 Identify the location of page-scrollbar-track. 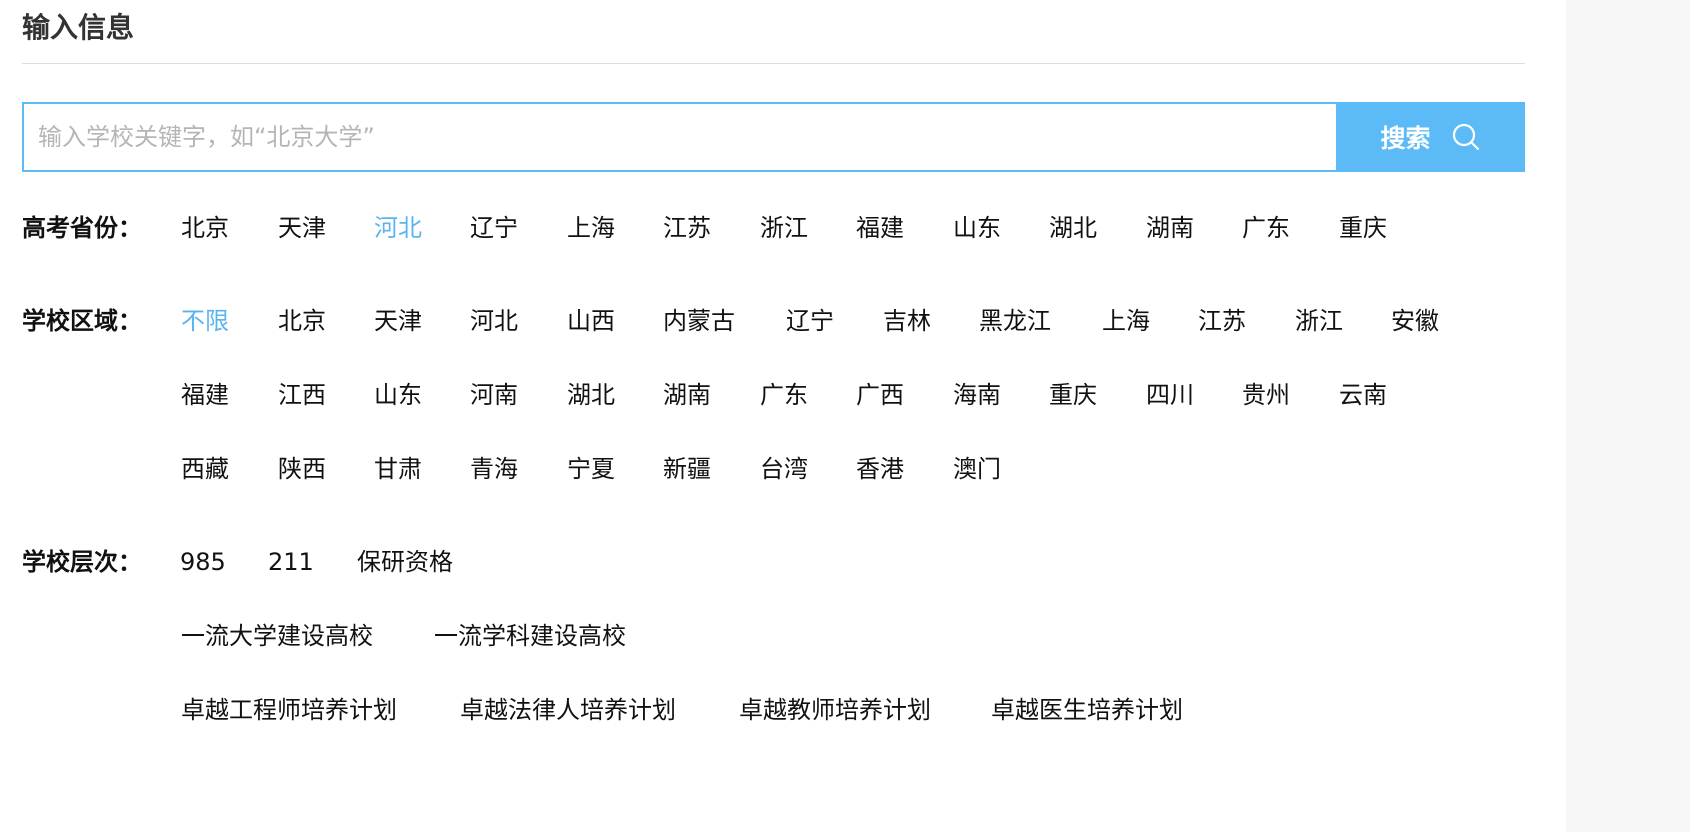
(1628, 416).